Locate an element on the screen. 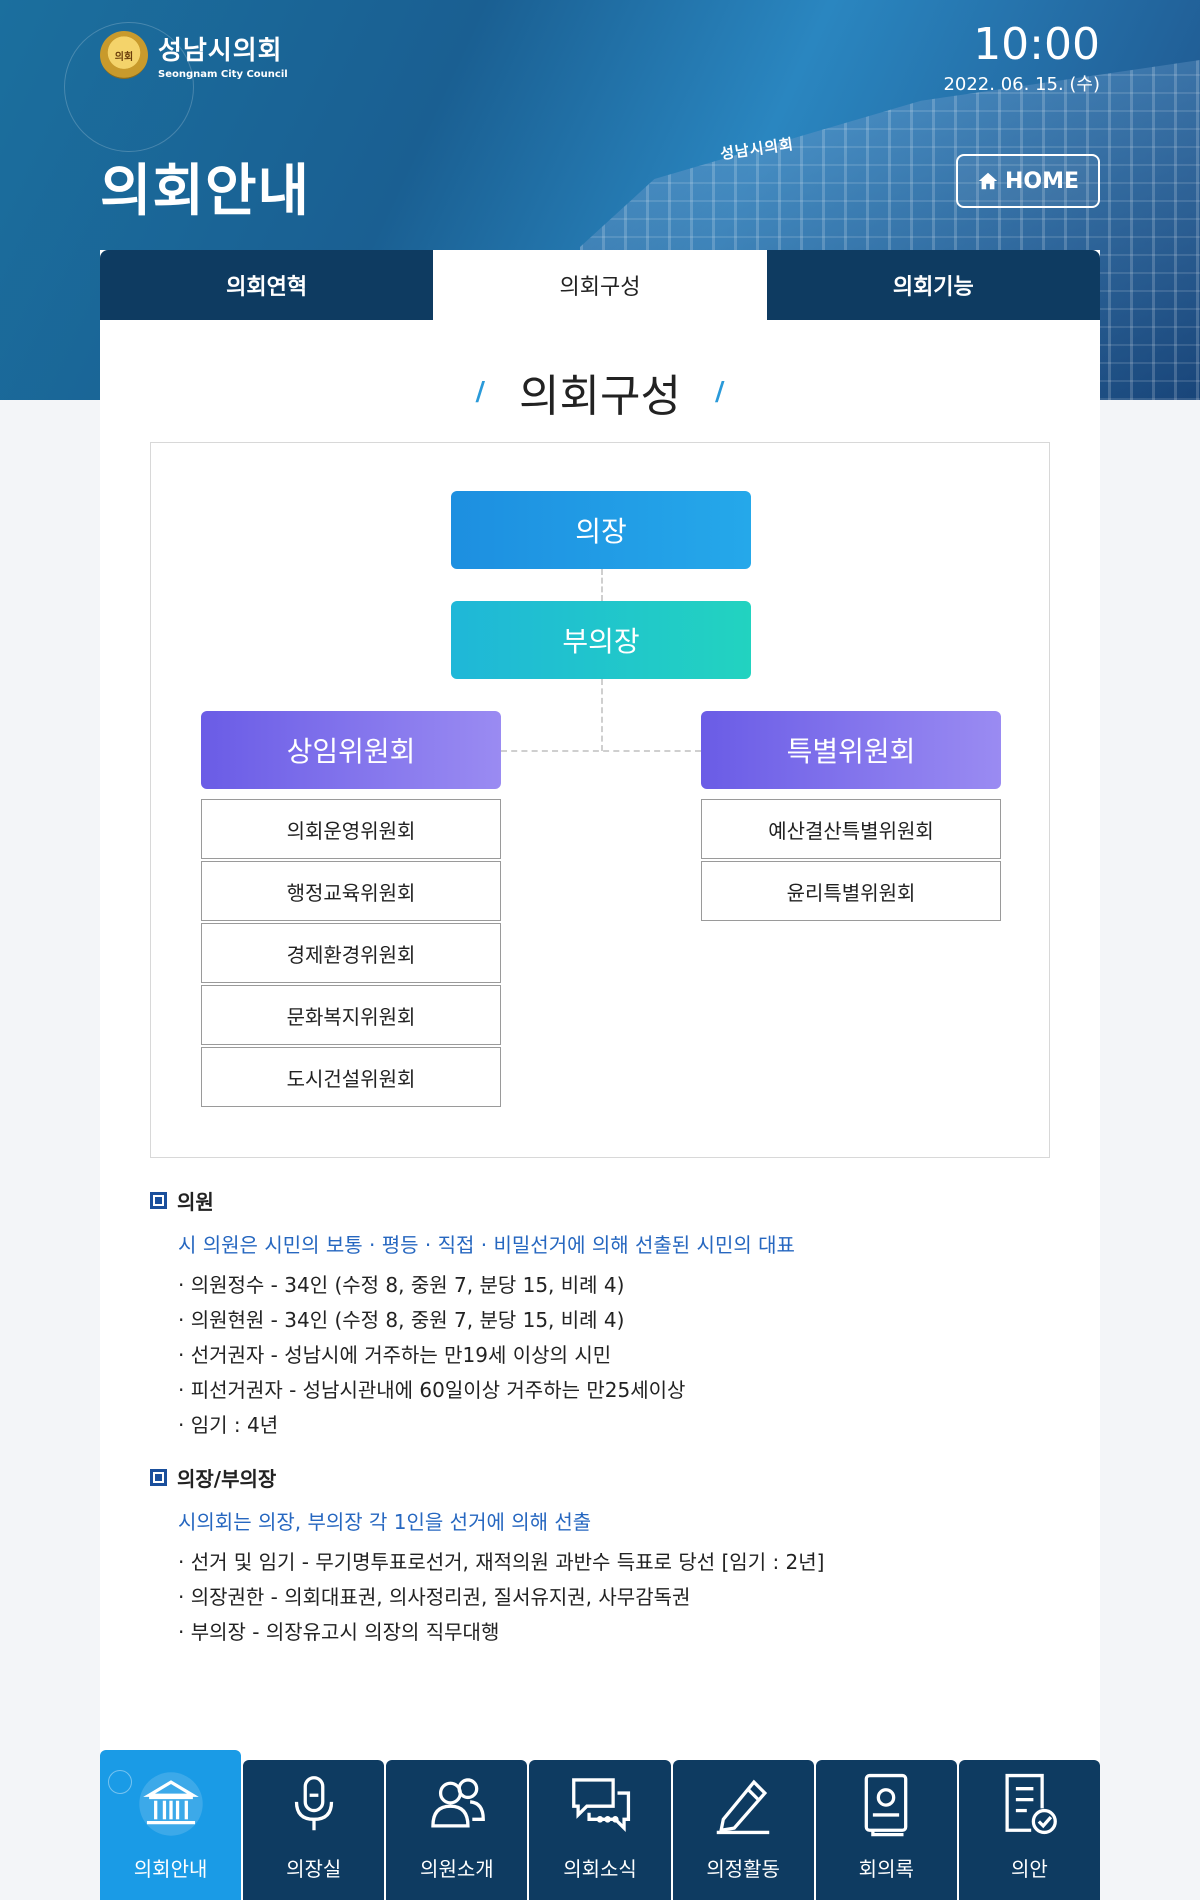  nav-minutes: 회의록 is located at coordinates (886, 1830).